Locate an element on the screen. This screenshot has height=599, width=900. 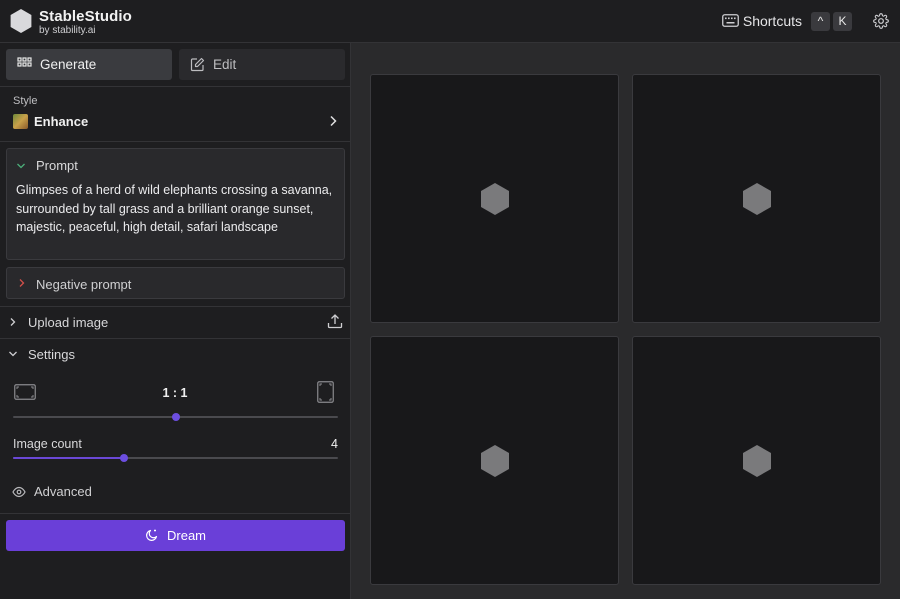
stablestudio-logo-icon is located at coordinates (21, 21).